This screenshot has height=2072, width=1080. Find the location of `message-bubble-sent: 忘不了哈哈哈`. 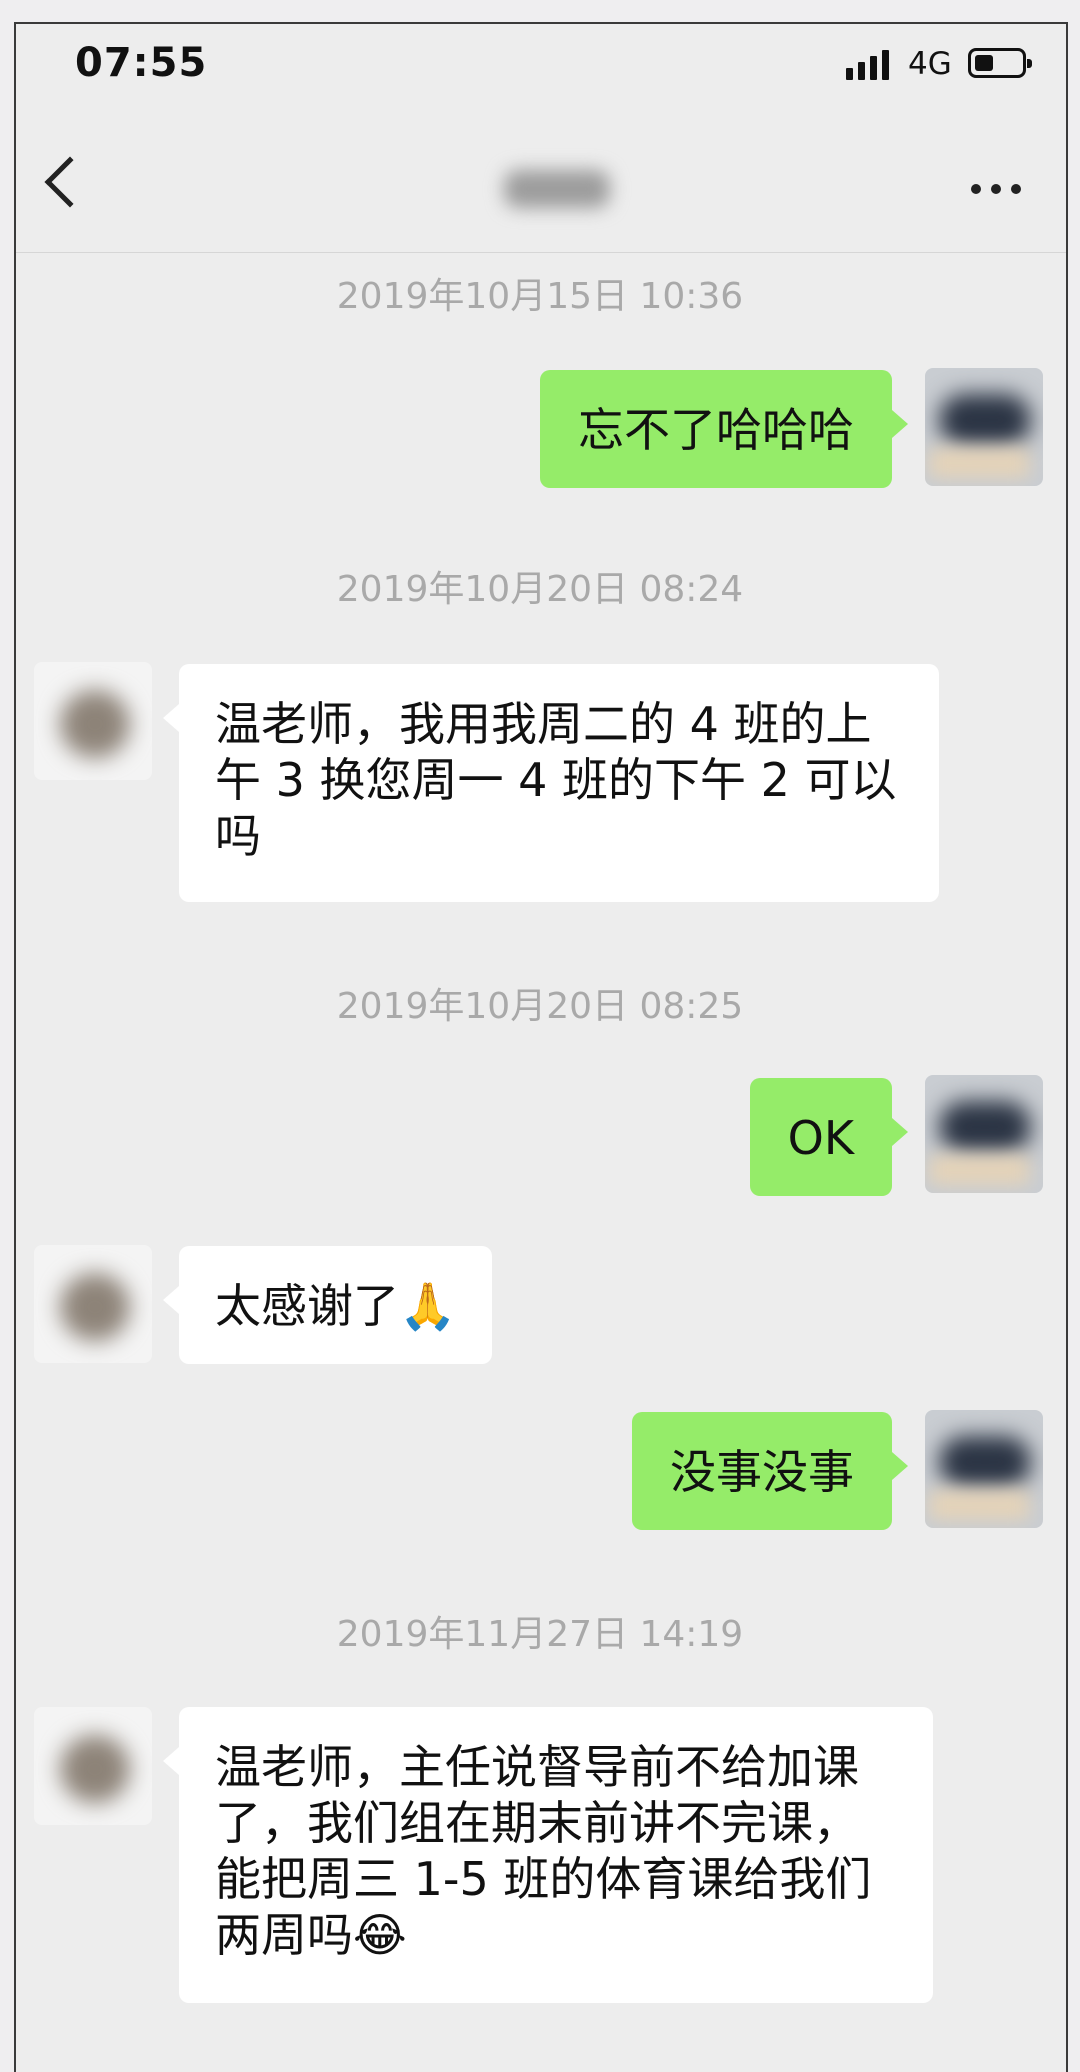

message-bubble-sent: 忘不了哈哈哈 is located at coordinates (724, 429).